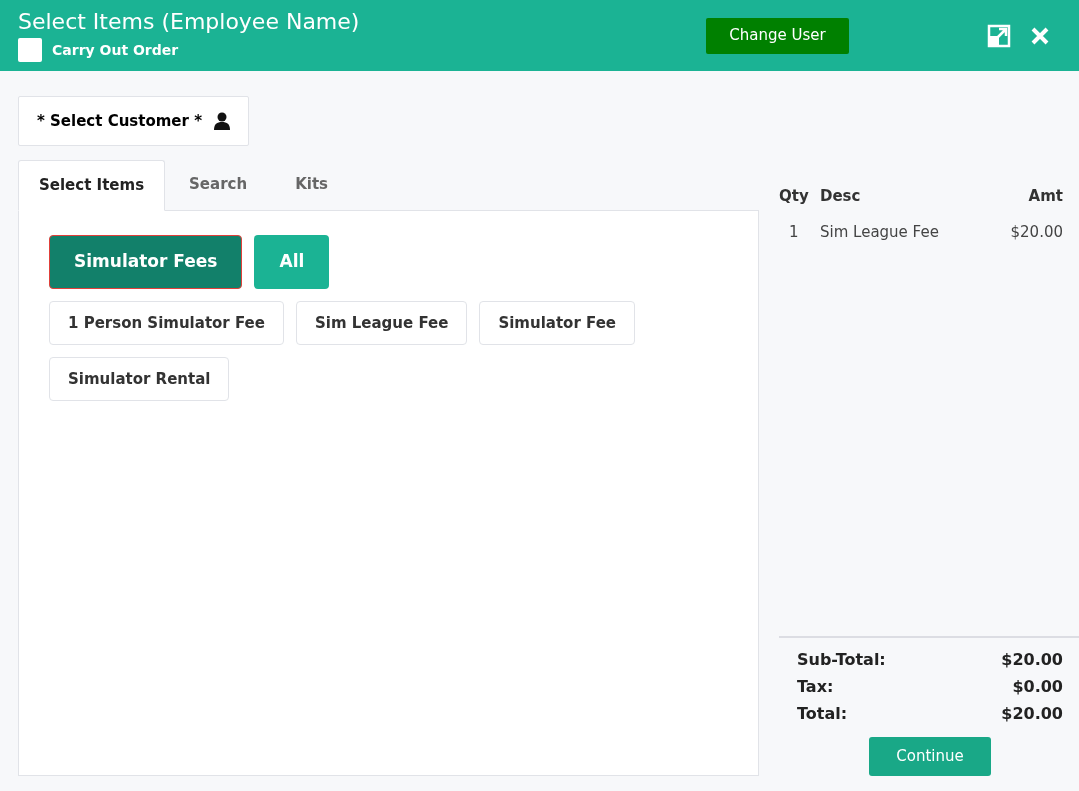 This screenshot has width=1079, height=791. I want to click on amount-cell-text: $20.00, so click(1036, 232).